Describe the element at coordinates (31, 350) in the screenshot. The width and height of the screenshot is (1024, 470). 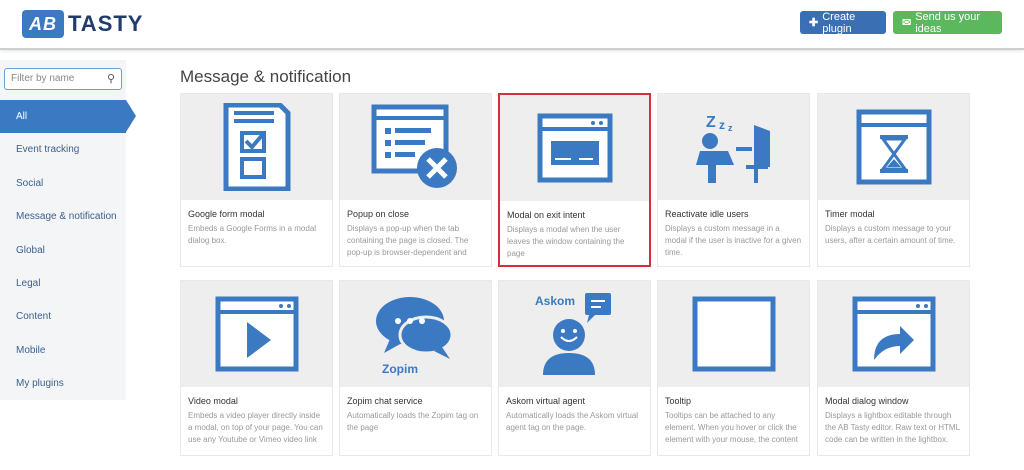
I see `sidebar-item-label: Mobile` at that location.